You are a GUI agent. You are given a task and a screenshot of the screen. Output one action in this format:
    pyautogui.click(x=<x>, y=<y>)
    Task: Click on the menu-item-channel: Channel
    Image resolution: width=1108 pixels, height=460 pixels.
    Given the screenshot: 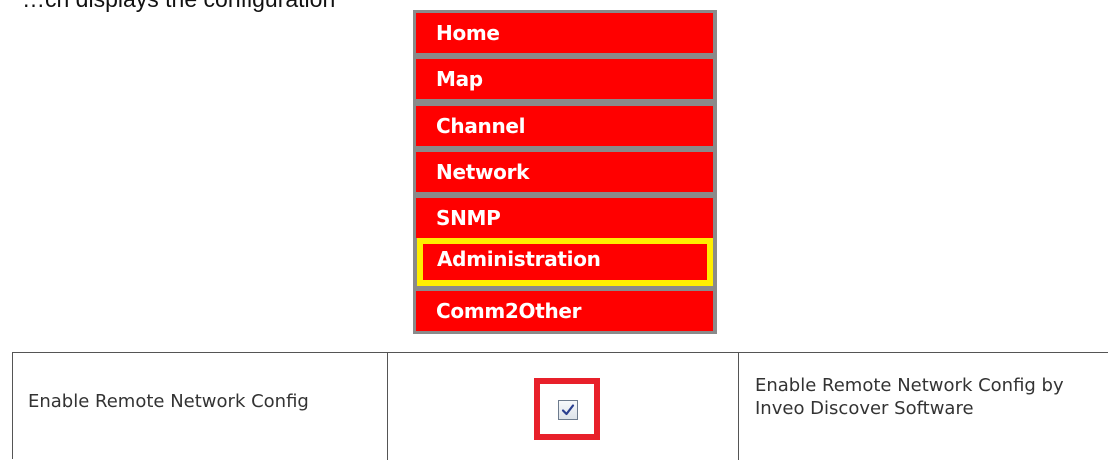 What is the action you would take?
    pyautogui.click(x=564, y=126)
    